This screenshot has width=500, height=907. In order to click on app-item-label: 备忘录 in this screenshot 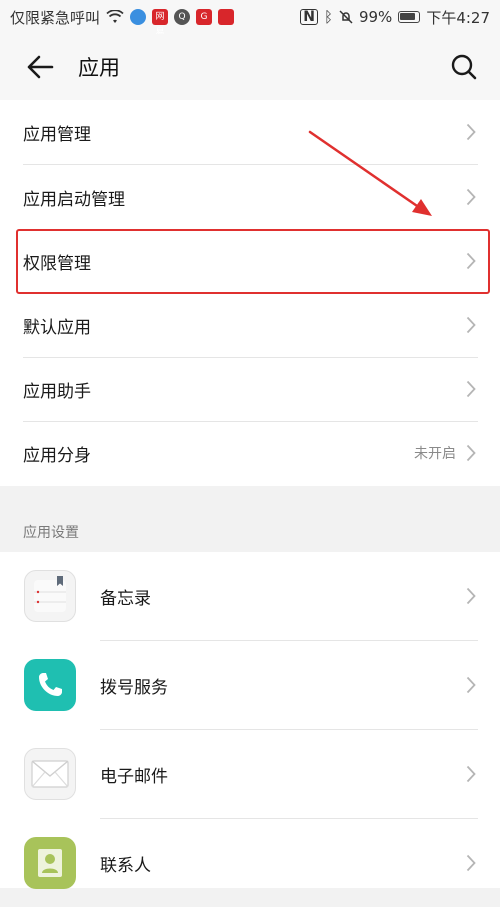, I will do `click(125, 598)`.